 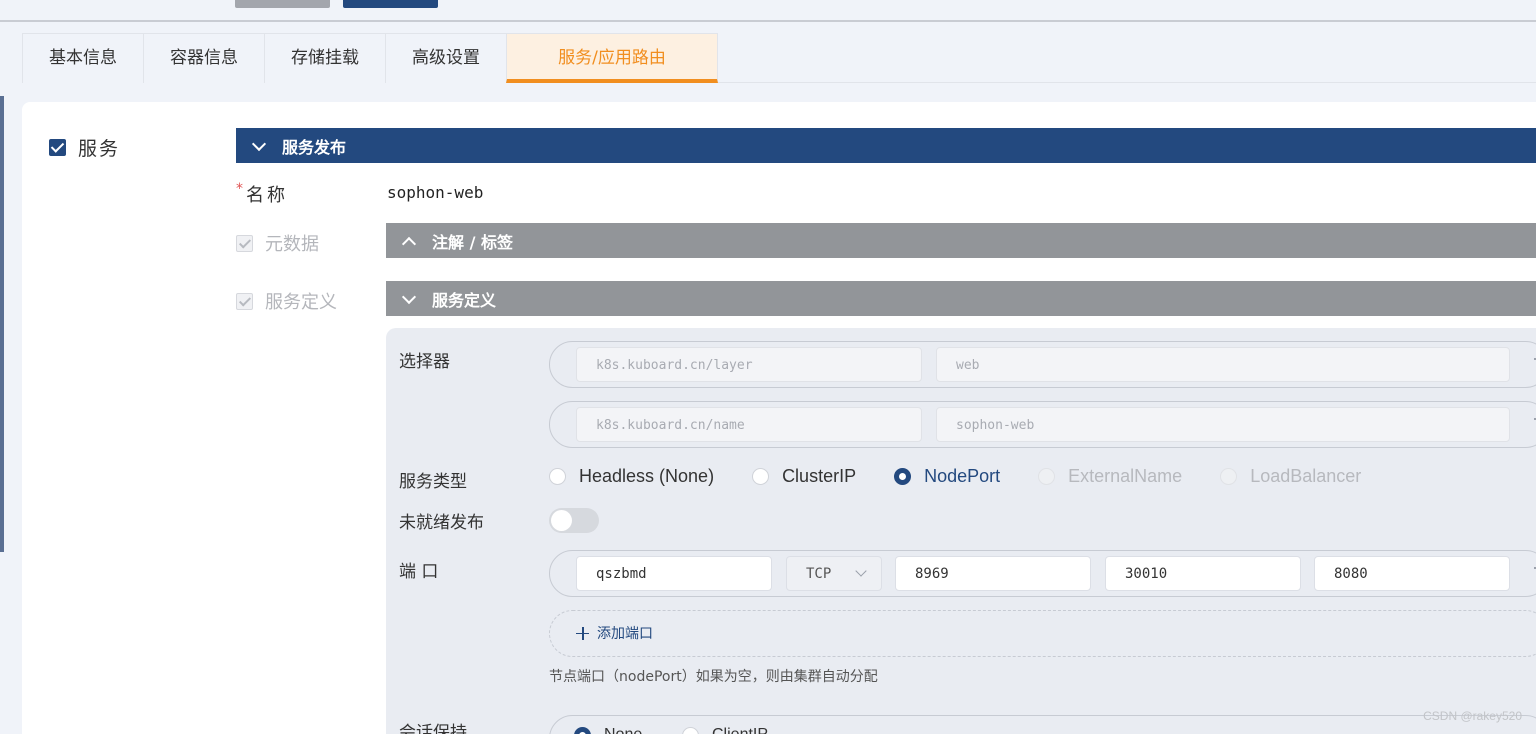 What do you see at coordinates (1042, 633) in the screenshot?
I see `add-port-row` at bounding box center [1042, 633].